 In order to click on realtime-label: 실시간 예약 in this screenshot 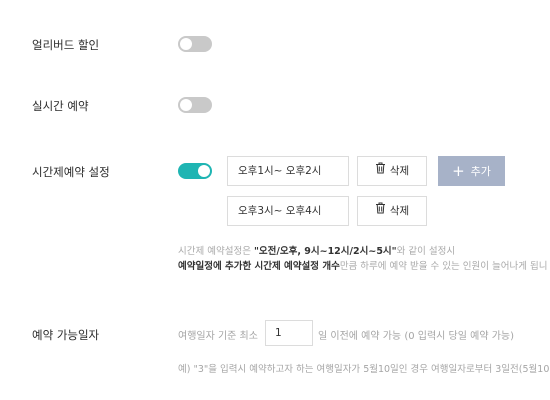, I will do `click(60, 106)`.